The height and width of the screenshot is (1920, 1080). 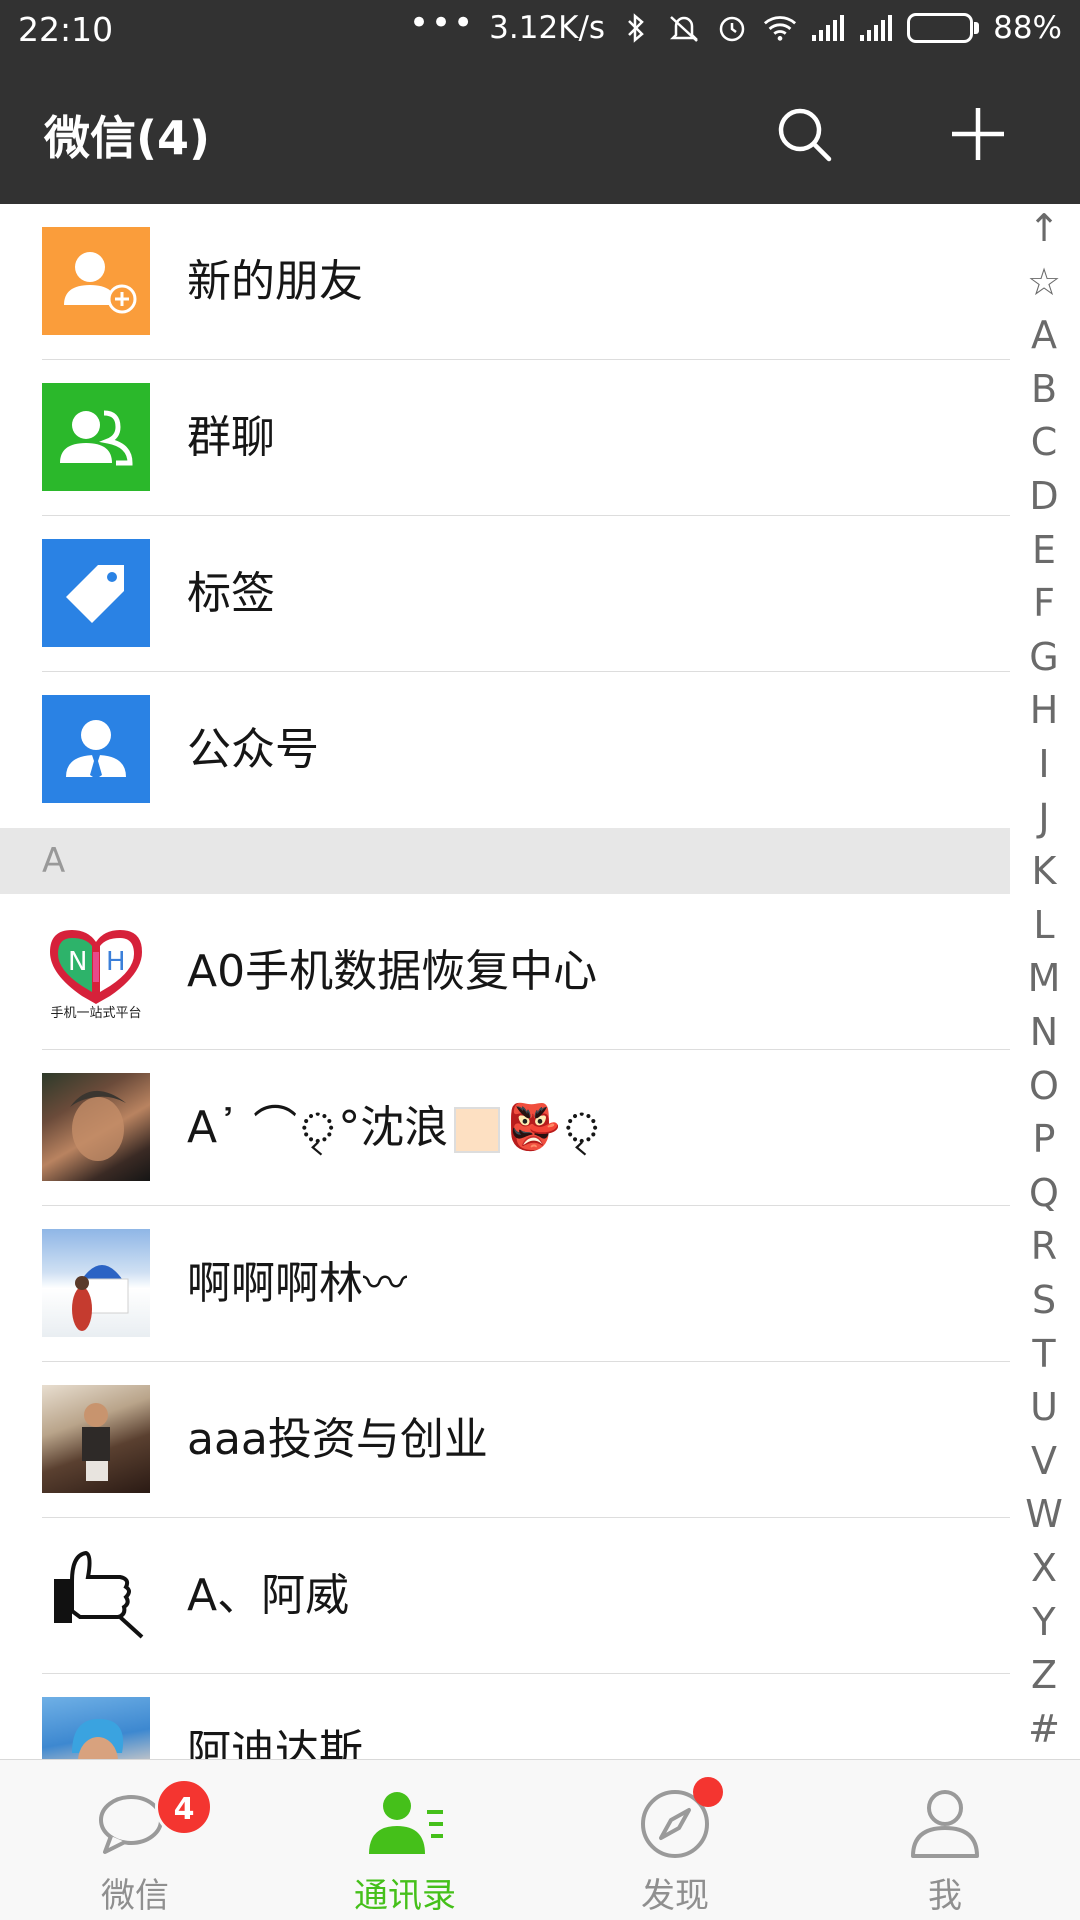 I want to click on index-letter: R, so click(x=1044, y=1246).